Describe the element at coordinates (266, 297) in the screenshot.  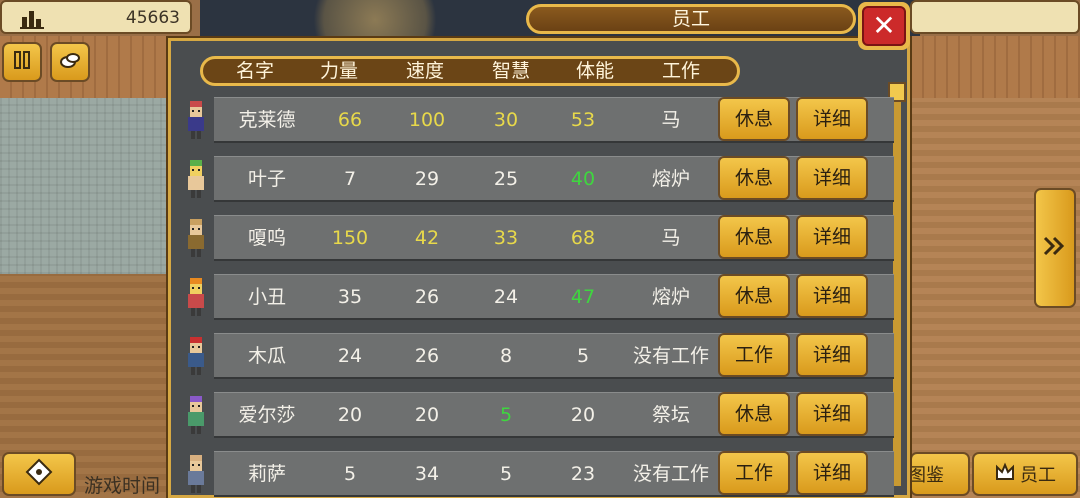
I see `staff-name: 小丑` at that location.